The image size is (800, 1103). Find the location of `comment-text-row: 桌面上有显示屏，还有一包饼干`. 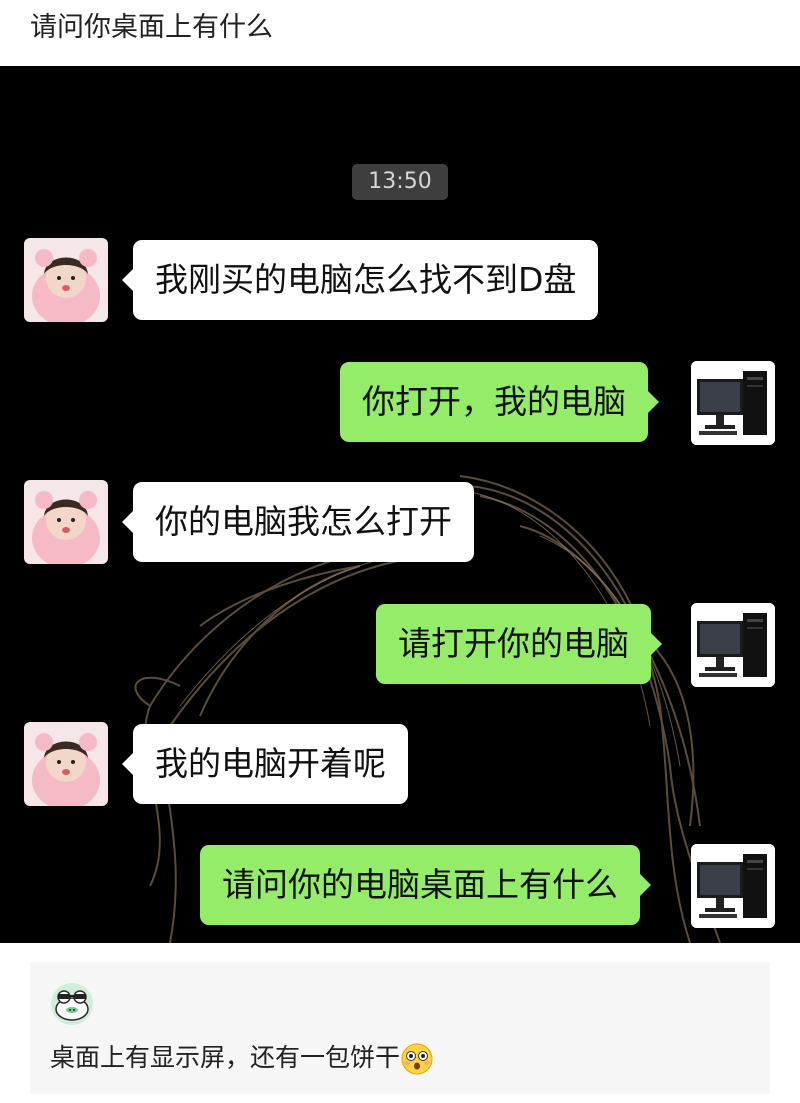

comment-text-row: 桌面上有显示屏，还有一包饼干 is located at coordinates (242, 1058).